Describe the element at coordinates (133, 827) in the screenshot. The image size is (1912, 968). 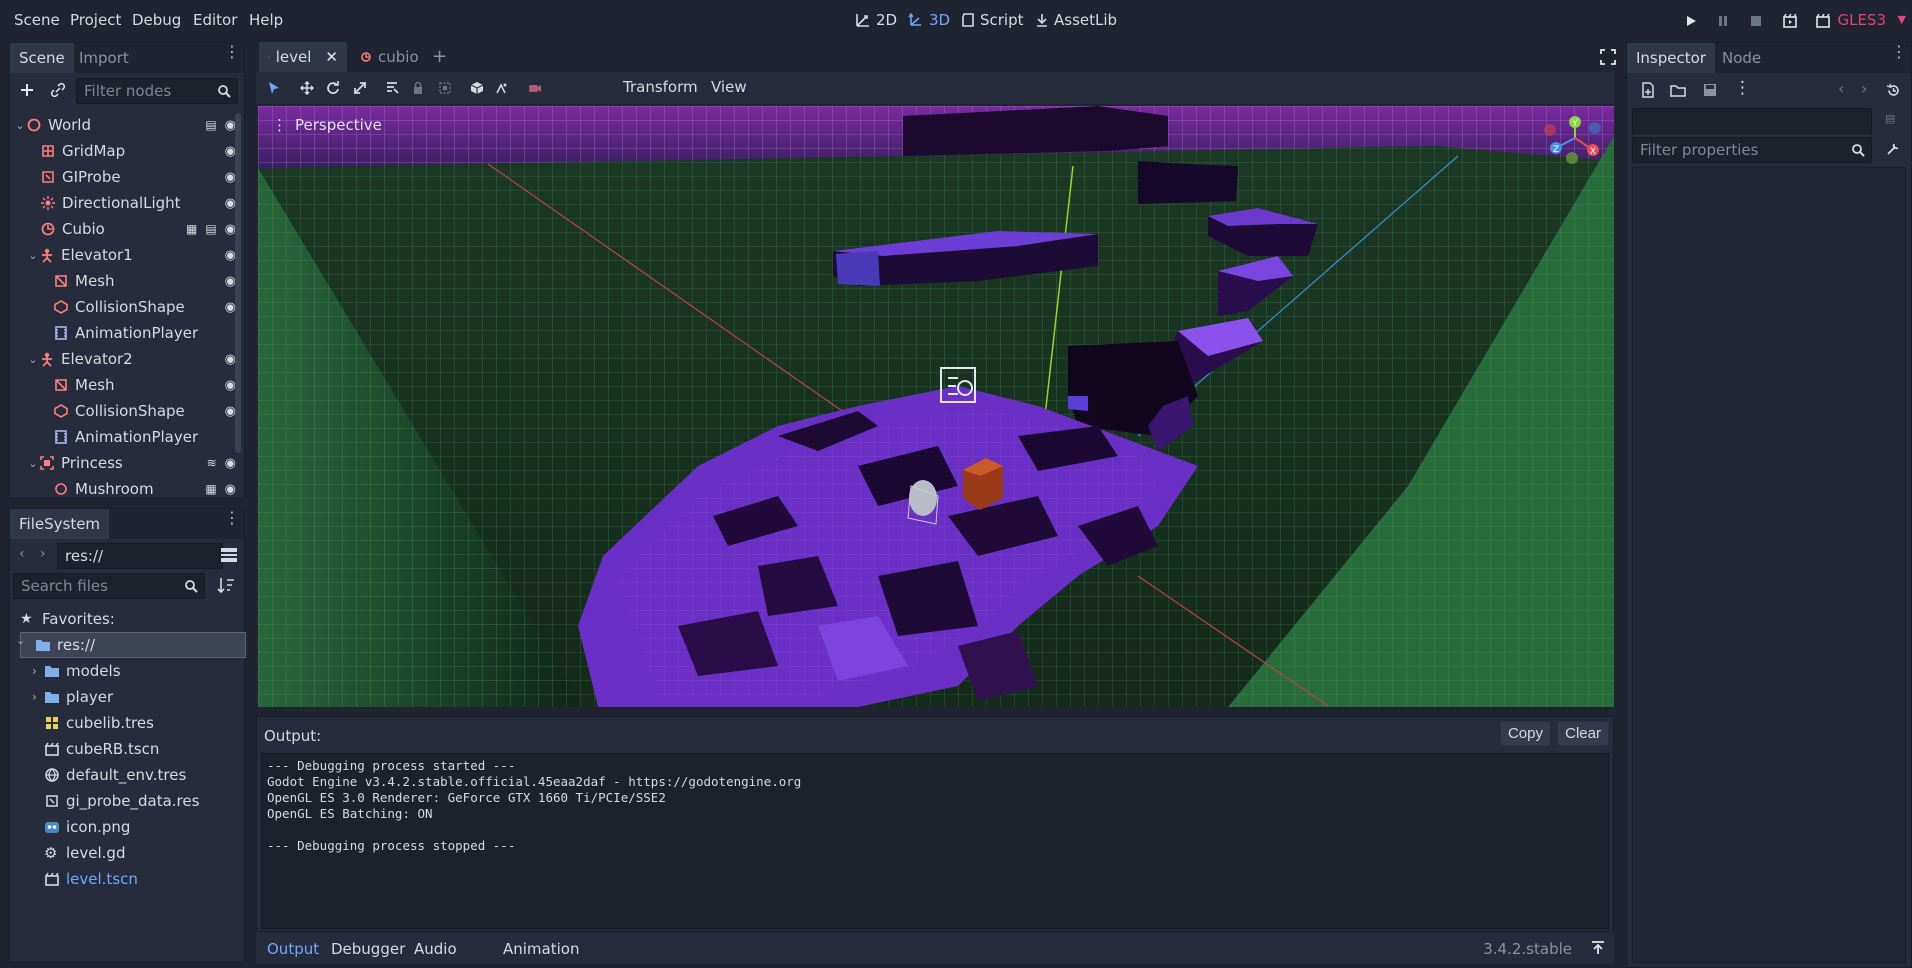
I see `fs-item-icon-png: icon.png` at that location.